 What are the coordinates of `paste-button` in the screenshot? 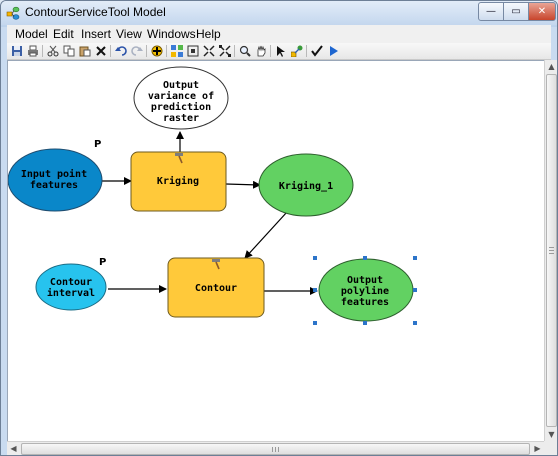 It's located at (85, 51).